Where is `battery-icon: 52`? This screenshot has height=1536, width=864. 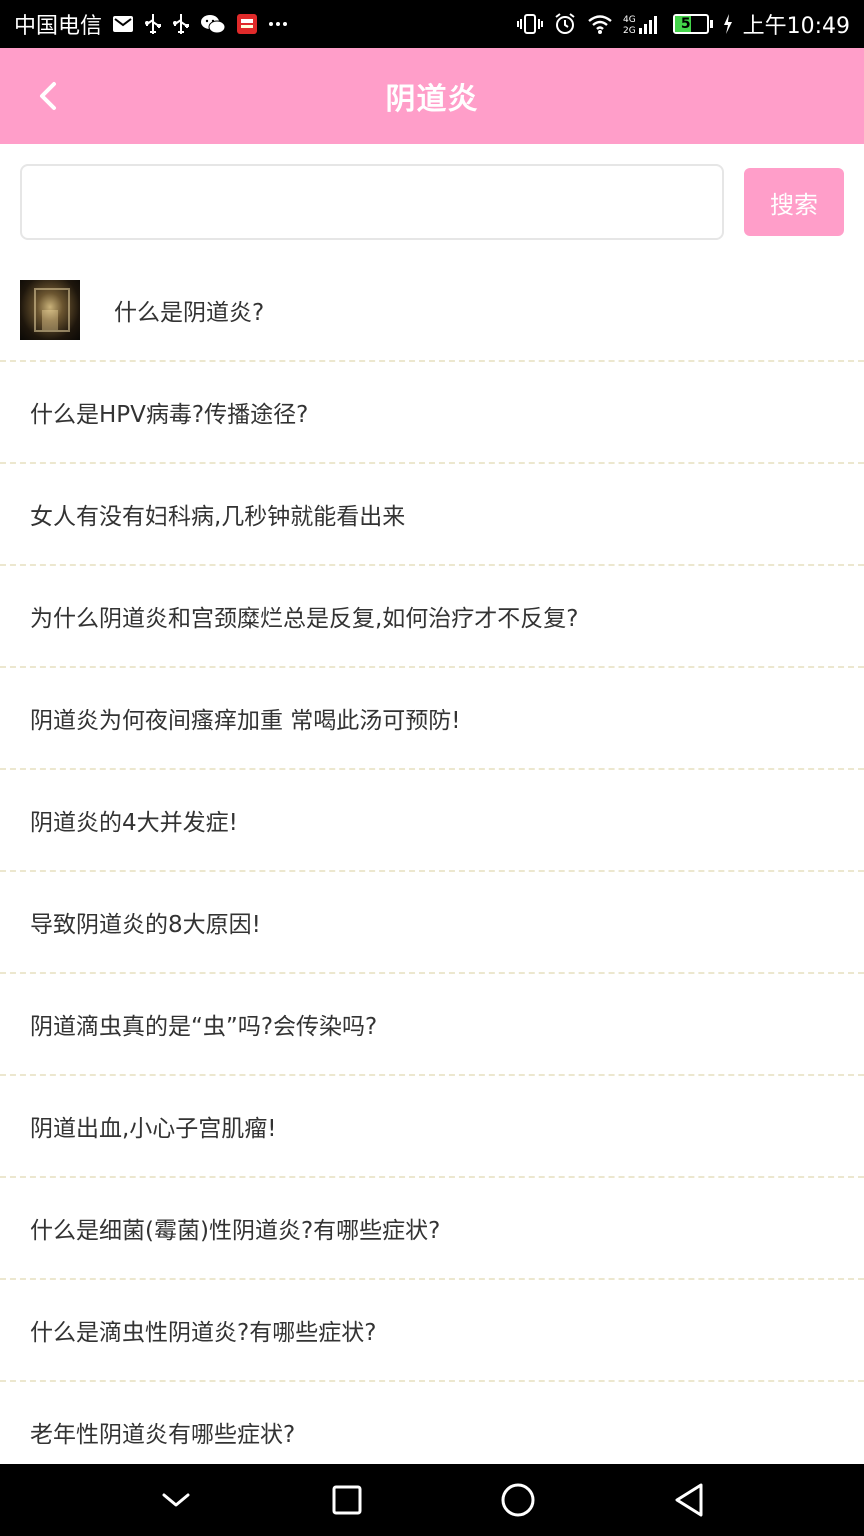
battery-icon: 52 is located at coordinates (692, 24).